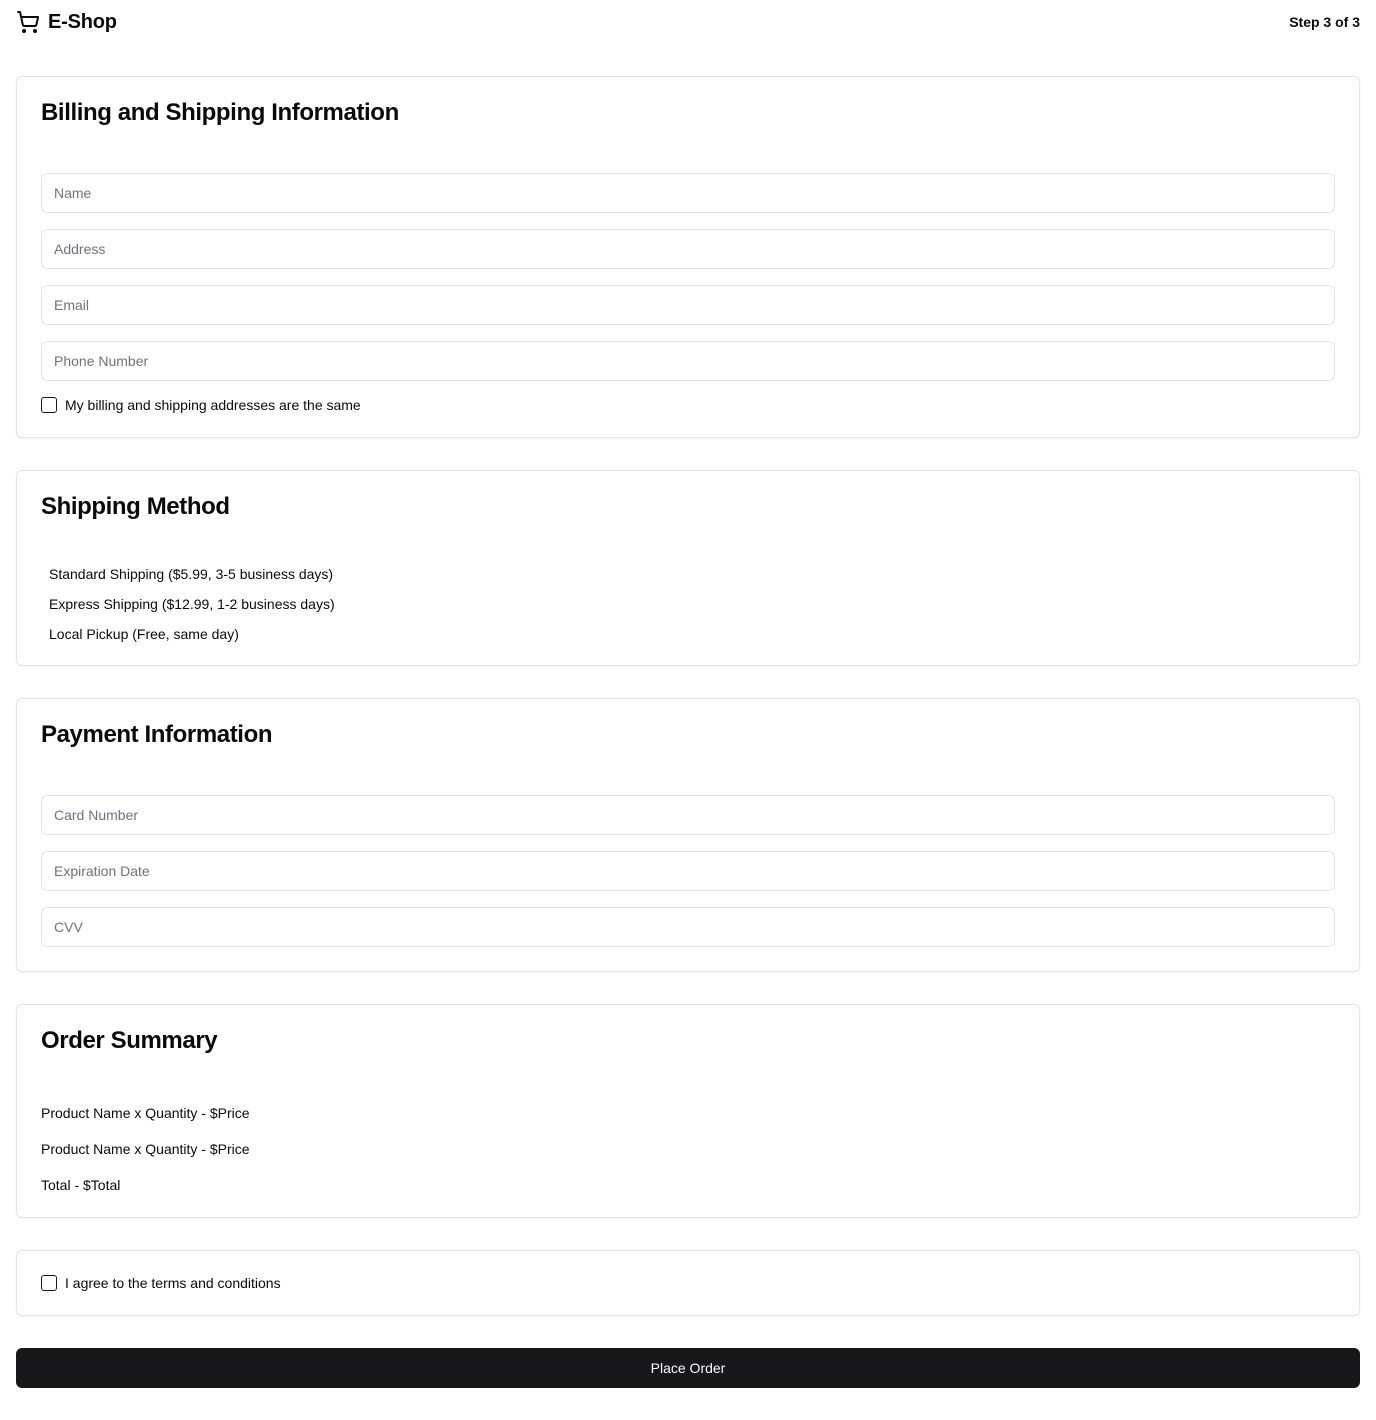 The height and width of the screenshot is (1420, 1376). I want to click on card-number-input, so click(688, 815).